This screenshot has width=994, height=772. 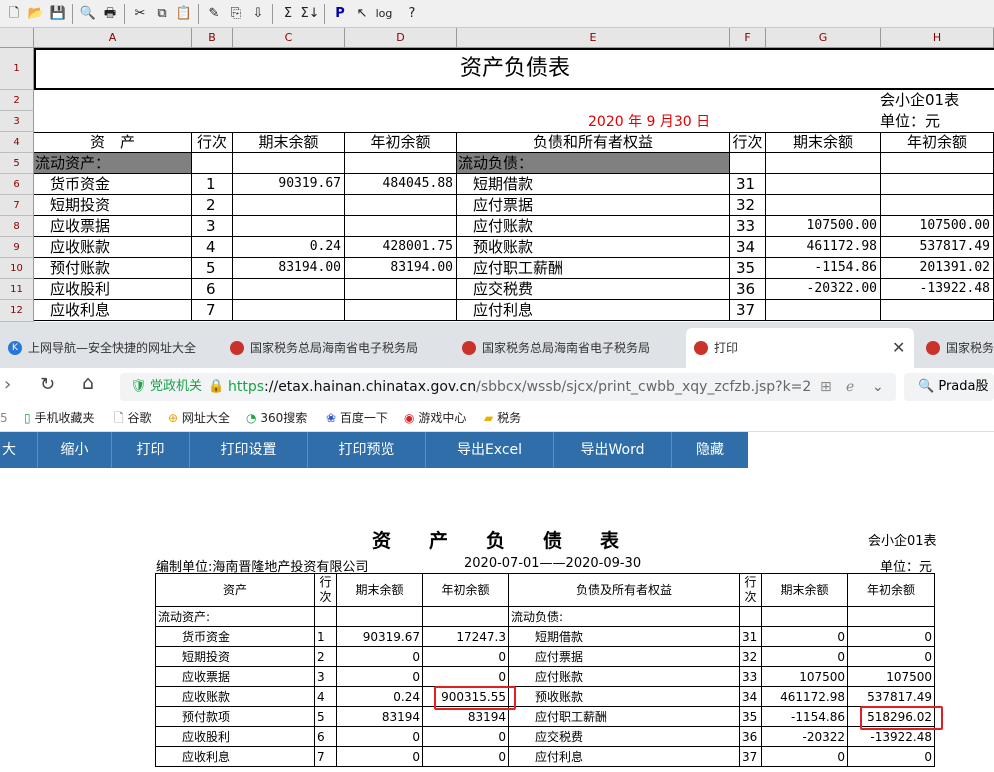 I want to click on row-header-8: 8, so click(x=17, y=226).